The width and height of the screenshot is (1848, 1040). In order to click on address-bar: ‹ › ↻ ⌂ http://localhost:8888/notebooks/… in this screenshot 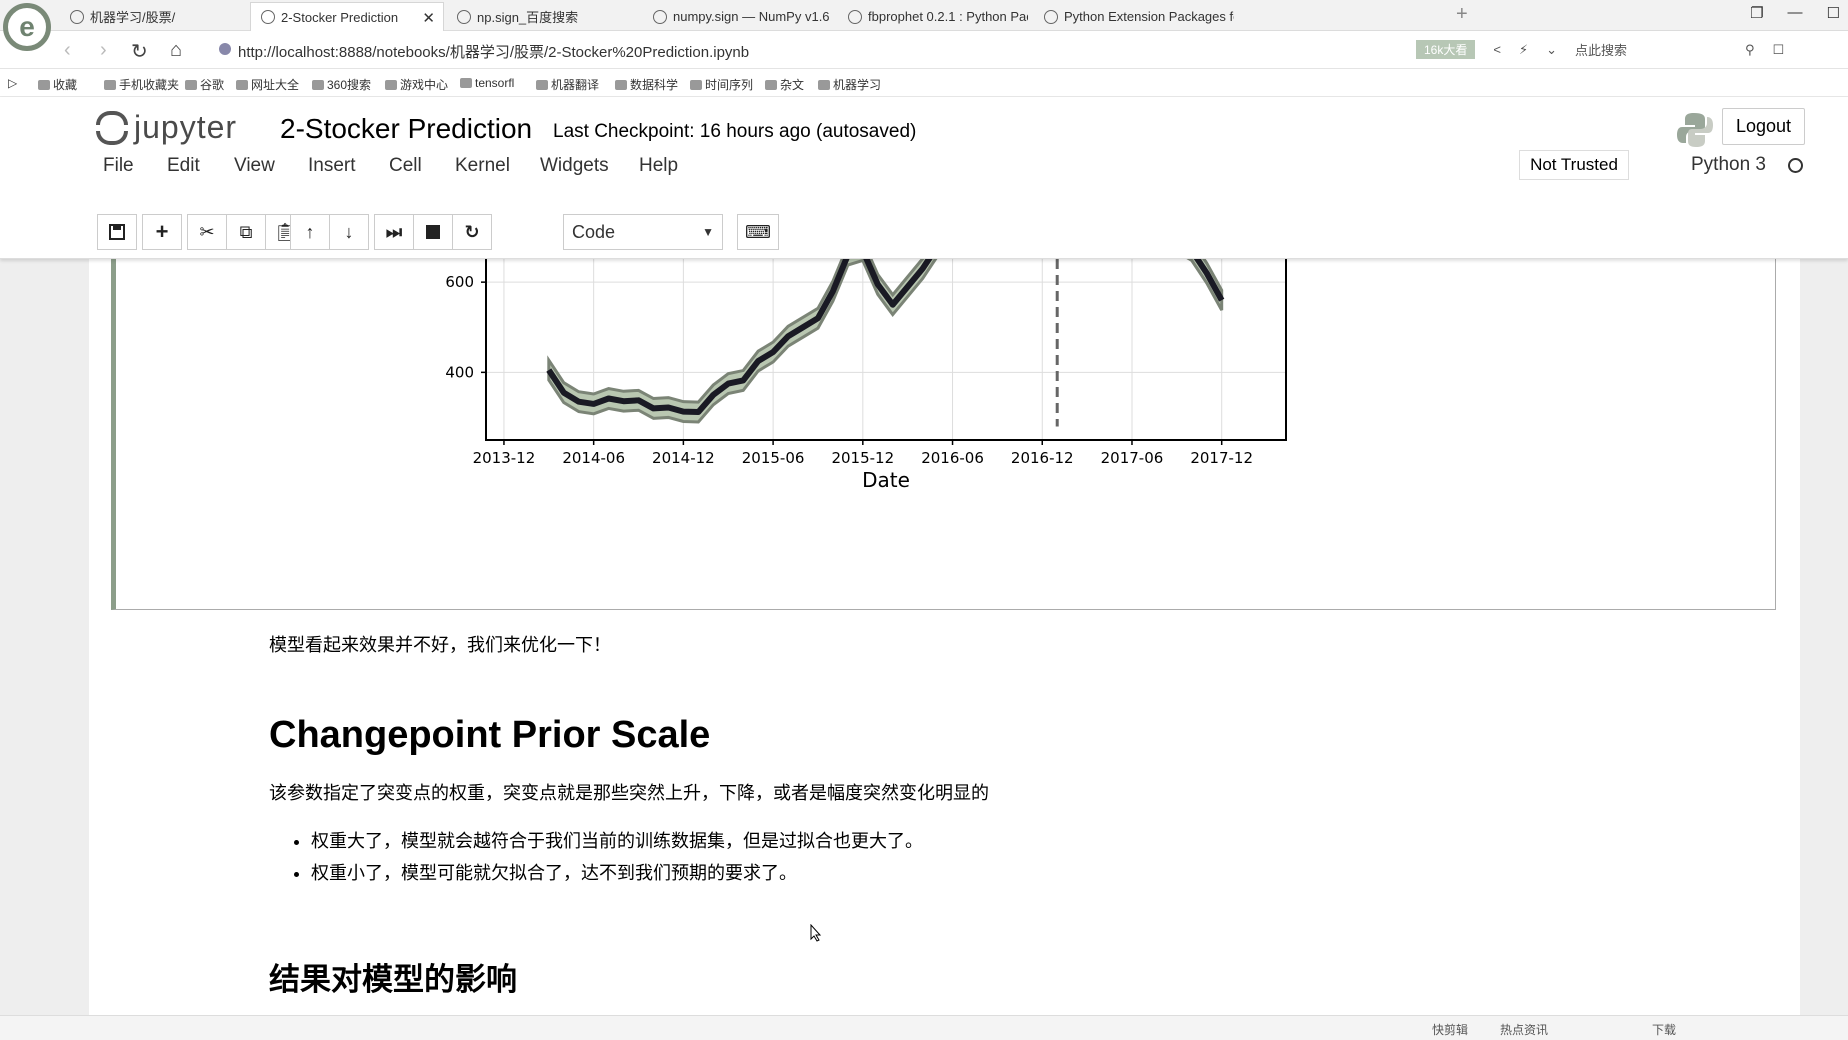, I will do `click(924, 50)`.